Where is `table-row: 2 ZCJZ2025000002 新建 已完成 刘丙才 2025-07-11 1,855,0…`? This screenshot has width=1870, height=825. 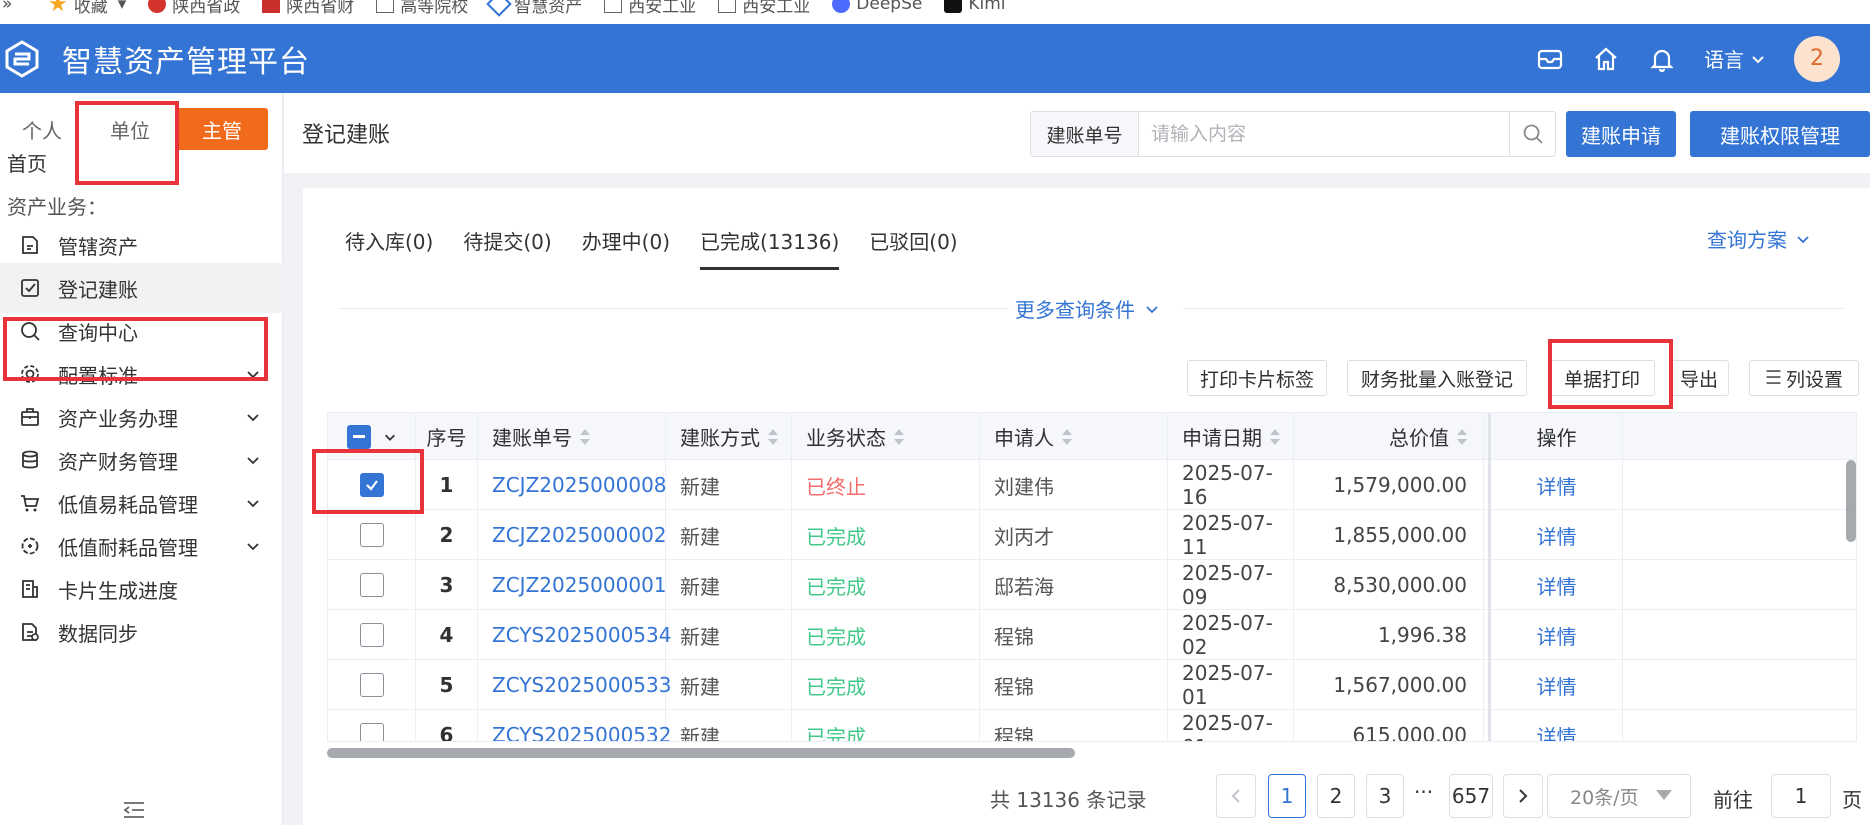
table-row: 2 ZCJZ2025000002 新建 已完成 刘丙才 2025-07-11 1,855,0… is located at coordinates (1092, 535).